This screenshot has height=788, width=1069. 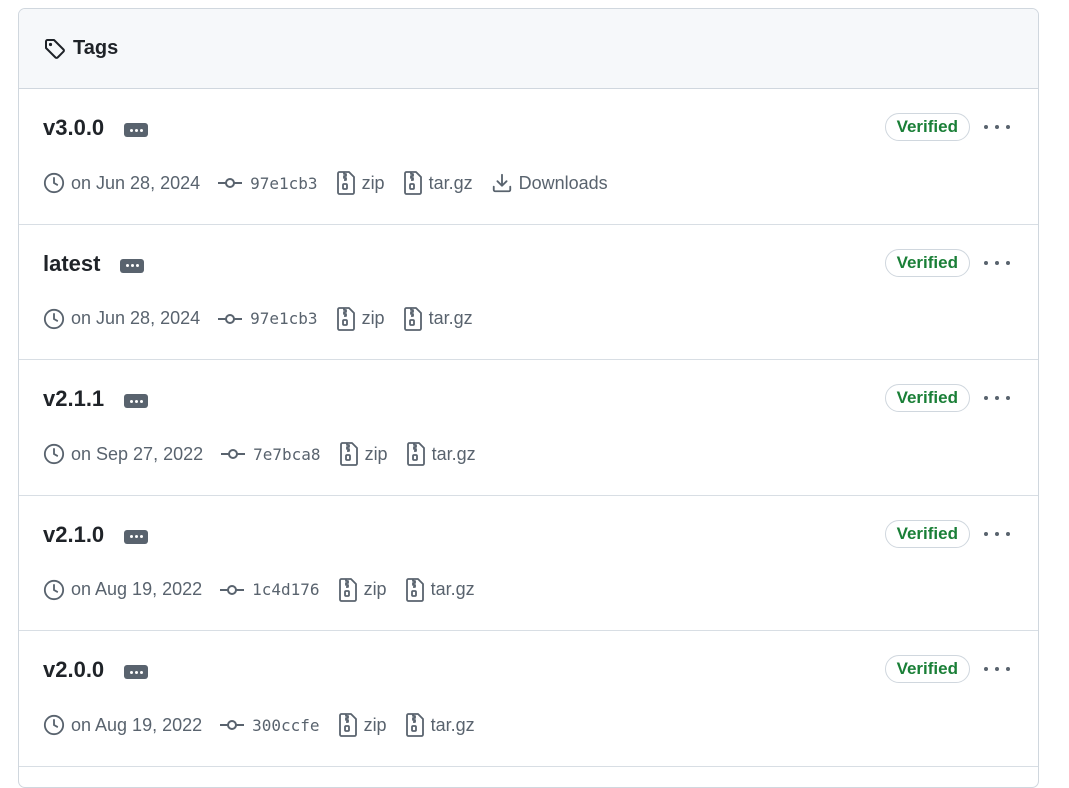 I want to click on tags-header: Tags, so click(x=528, y=49).